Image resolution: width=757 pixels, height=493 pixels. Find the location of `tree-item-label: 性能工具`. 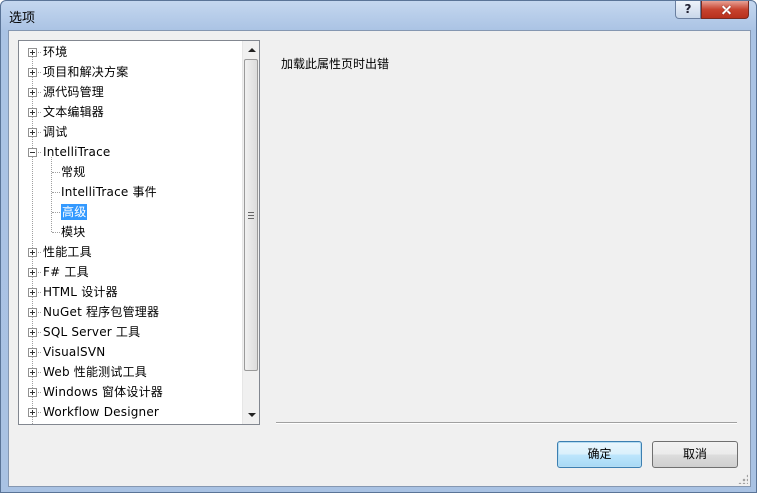

tree-item-label: 性能工具 is located at coordinates (67, 252).